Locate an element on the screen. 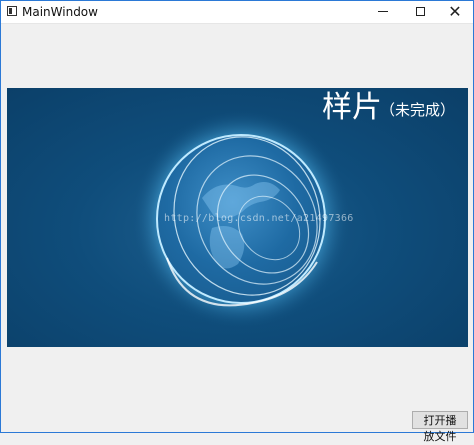 The width and height of the screenshot is (474, 445). maximize-icon is located at coordinates (420, 11).